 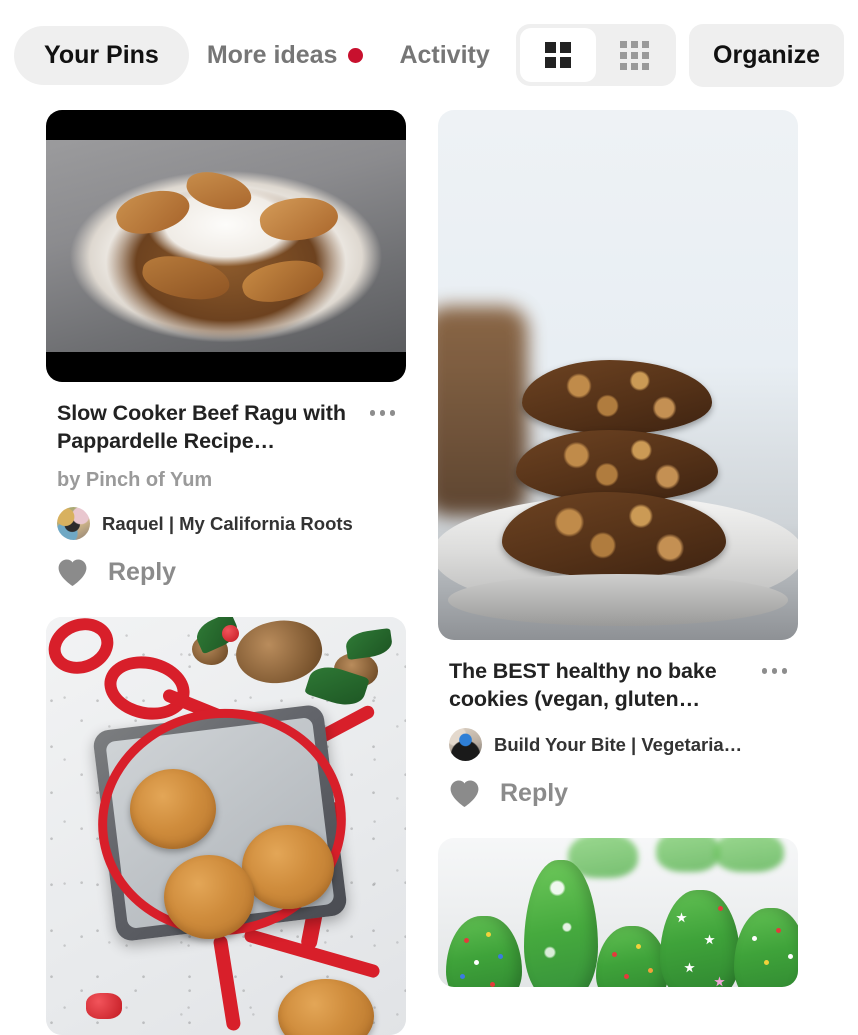 I want to click on tab-more-ideas-label: More ideas, so click(x=272, y=54).